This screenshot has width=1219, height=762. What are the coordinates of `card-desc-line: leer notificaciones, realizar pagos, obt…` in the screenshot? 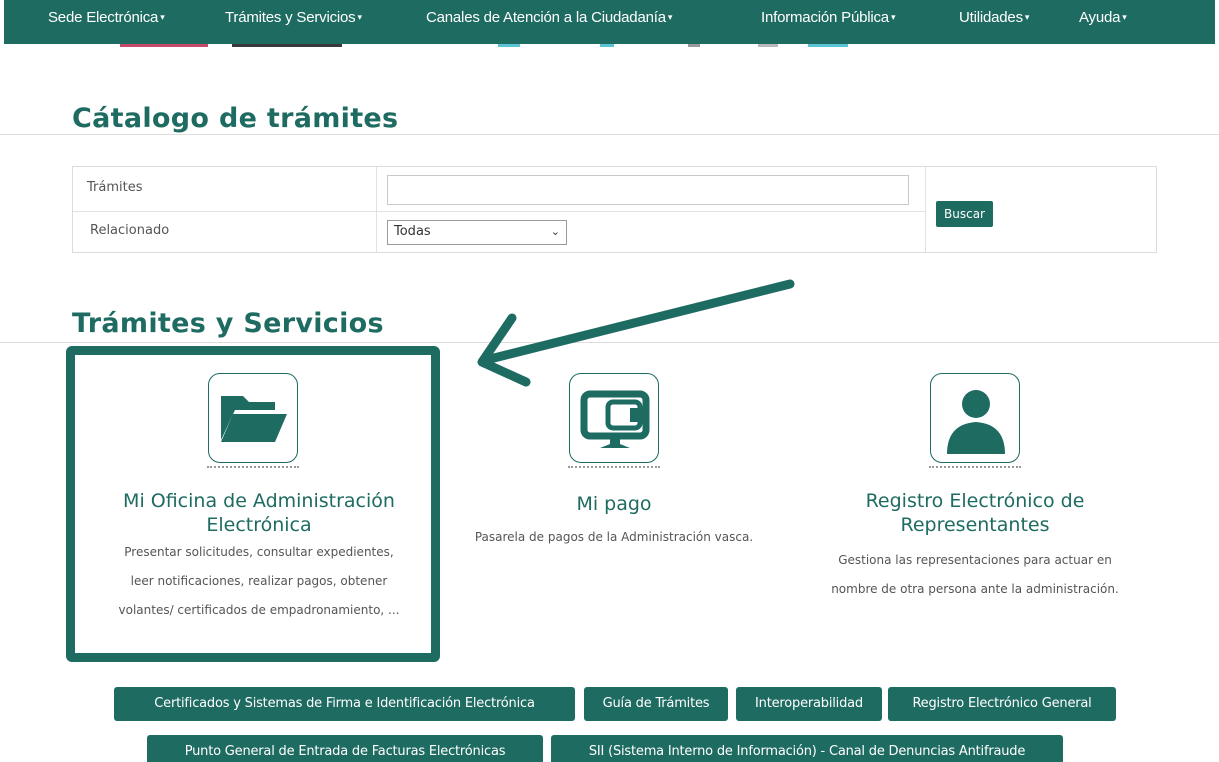 It's located at (259, 581).